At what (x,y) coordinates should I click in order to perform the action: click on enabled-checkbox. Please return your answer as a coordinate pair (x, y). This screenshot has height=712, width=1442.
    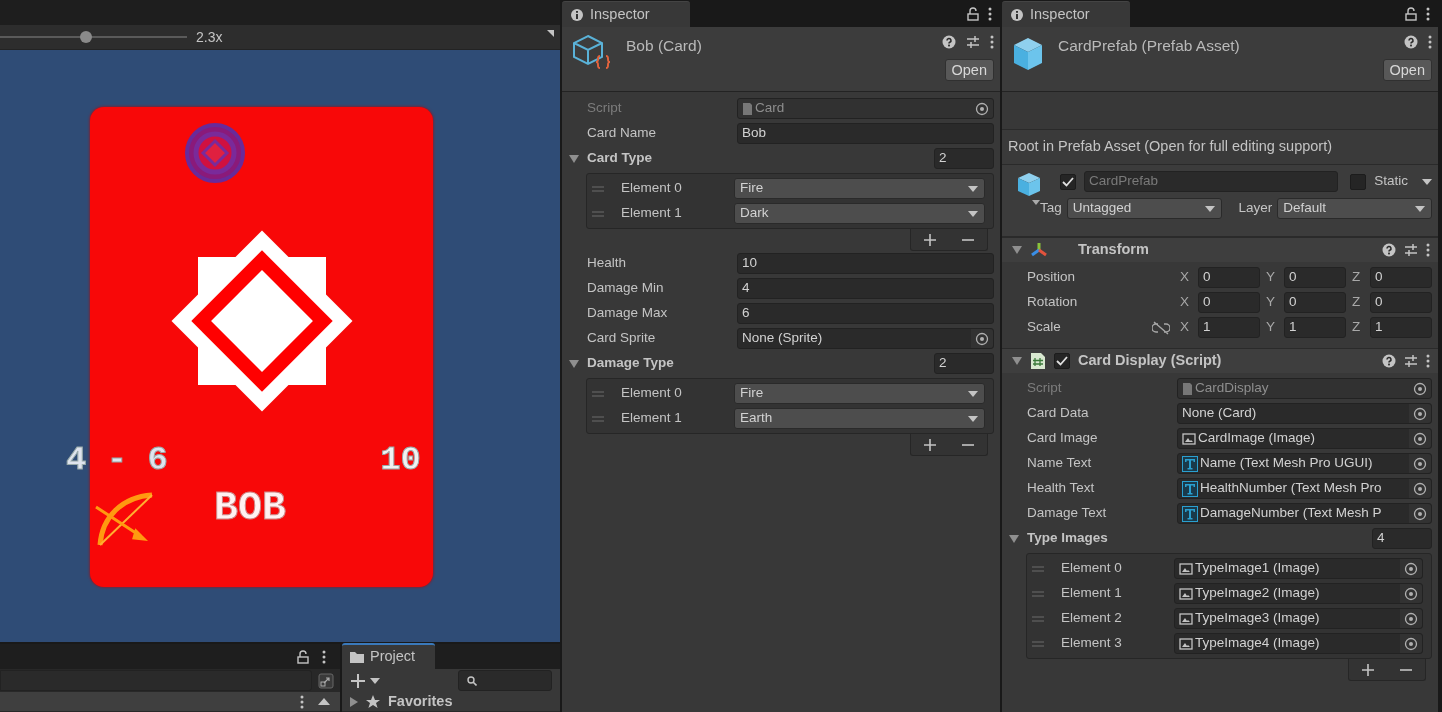
    Looking at the image, I should click on (1062, 361).